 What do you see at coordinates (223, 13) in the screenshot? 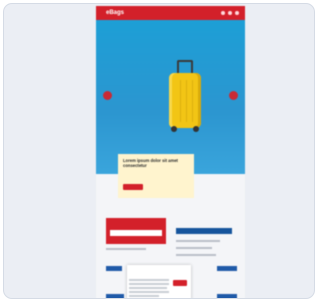
I see `search-icon` at bounding box center [223, 13].